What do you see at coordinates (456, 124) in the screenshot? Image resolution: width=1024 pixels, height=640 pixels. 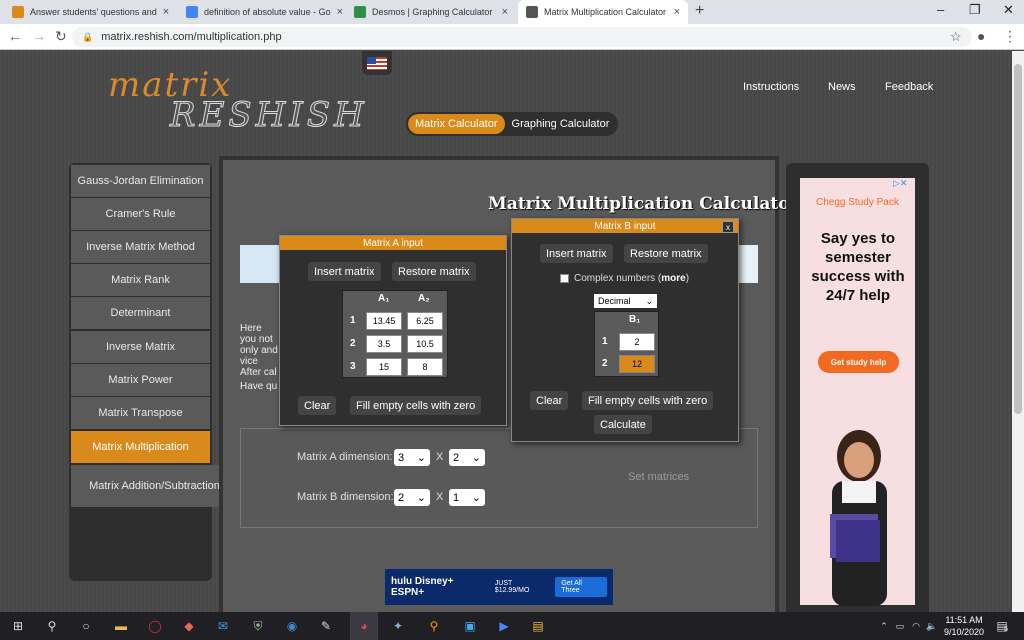 I see `tab-matrix-calculator: Matrix Calculator` at bounding box center [456, 124].